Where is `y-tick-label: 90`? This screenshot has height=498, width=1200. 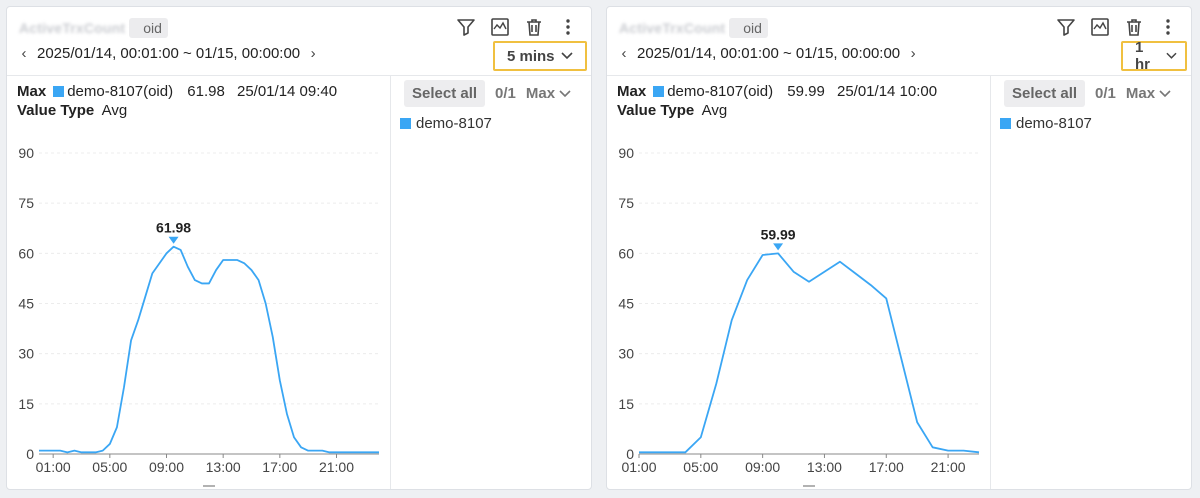
y-tick-label: 90 is located at coordinates (626, 153).